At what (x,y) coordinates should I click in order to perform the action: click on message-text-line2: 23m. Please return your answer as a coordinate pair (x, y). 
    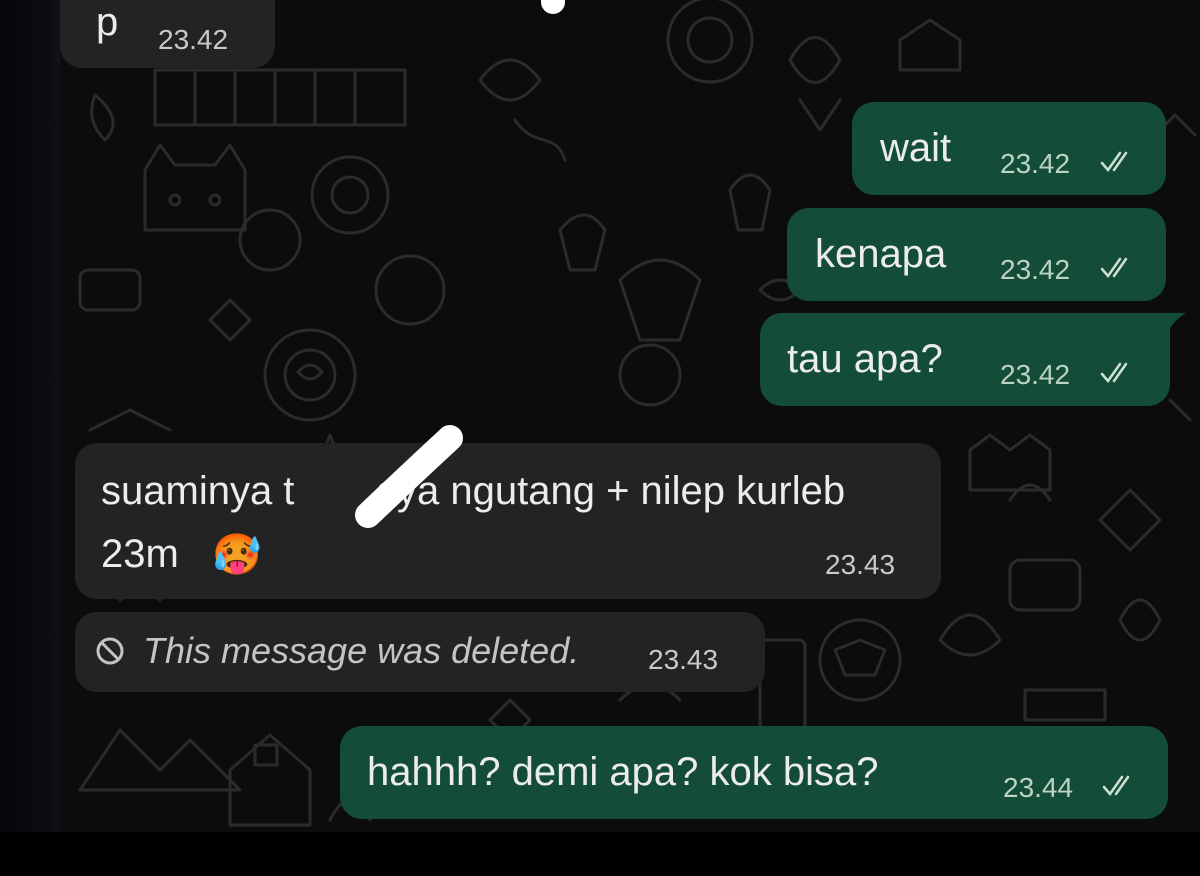
    Looking at the image, I should click on (140, 554).